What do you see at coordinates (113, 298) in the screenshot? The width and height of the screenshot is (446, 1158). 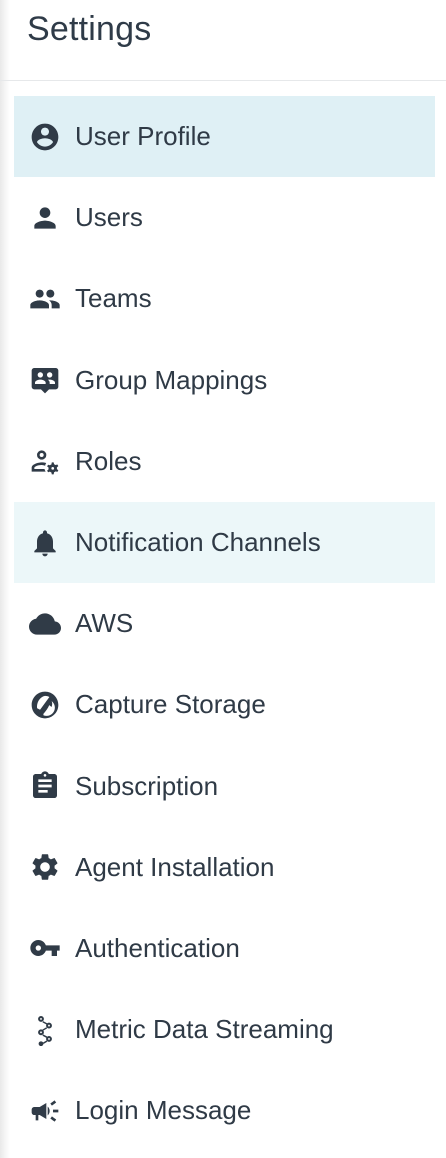 I see `nav-item-label: Teams` at bounding box center [113, 298].